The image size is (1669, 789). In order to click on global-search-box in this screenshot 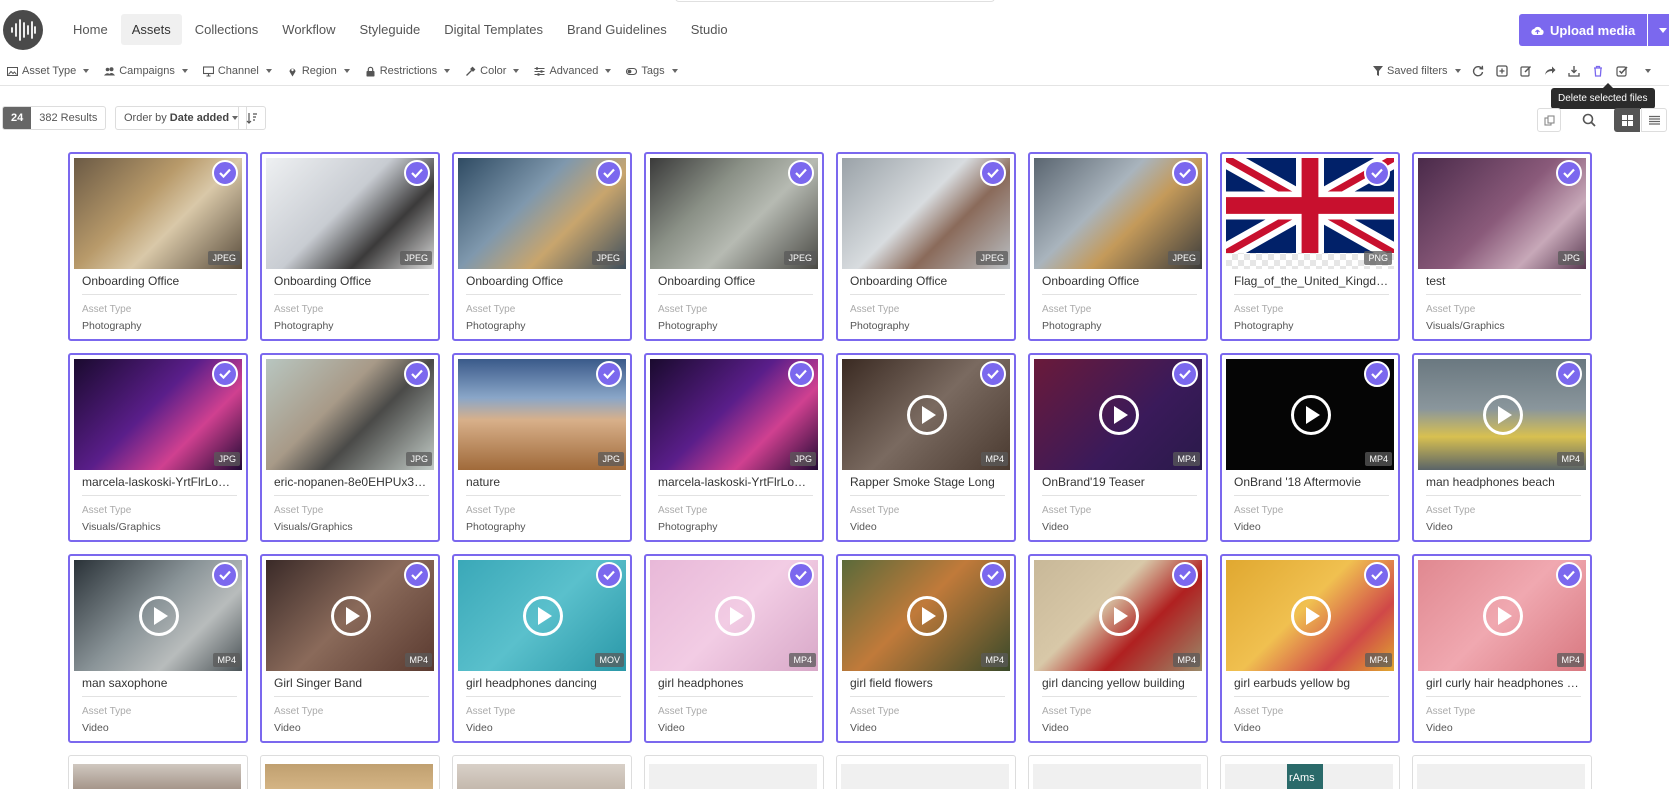, I will do `click(835, 1)`.